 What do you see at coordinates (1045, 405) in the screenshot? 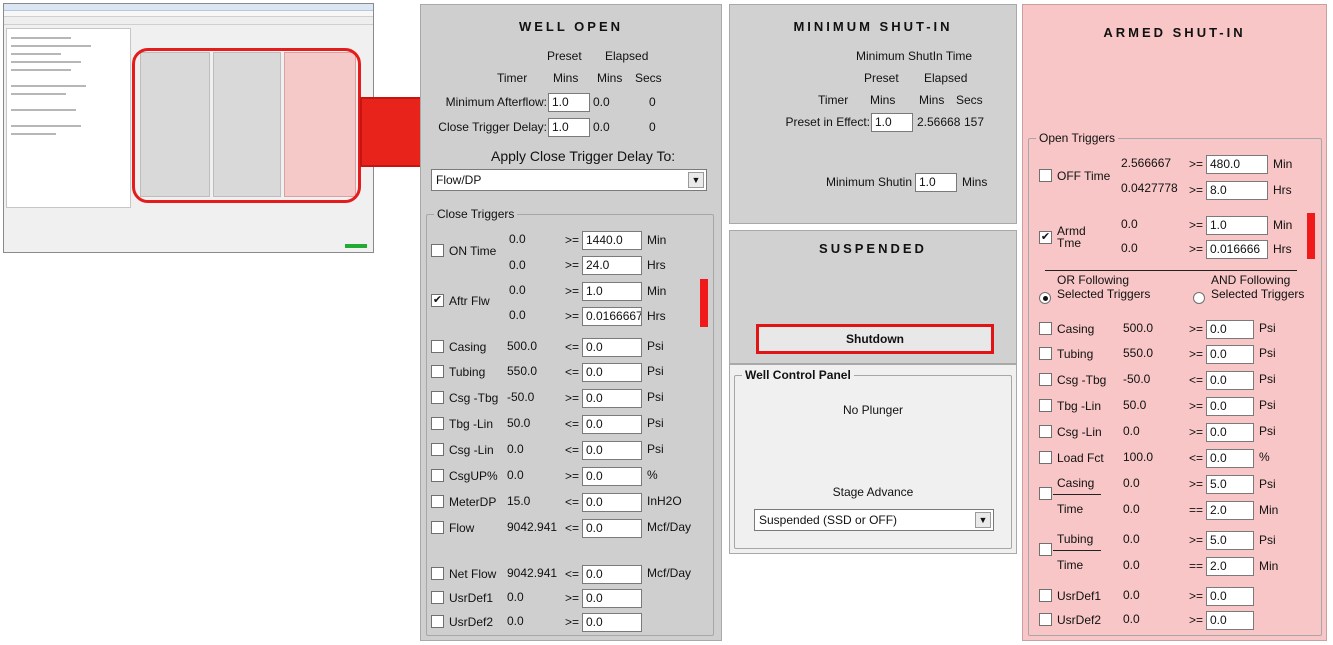
I see `armed-tbg-lin-checkbox` at bounding box center [1045, 405].